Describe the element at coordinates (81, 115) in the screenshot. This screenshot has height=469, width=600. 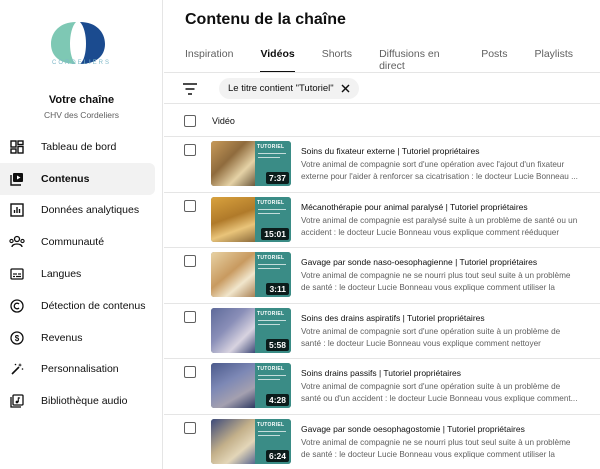
I see `channel-name: CHV des Cordeliers` at that location.